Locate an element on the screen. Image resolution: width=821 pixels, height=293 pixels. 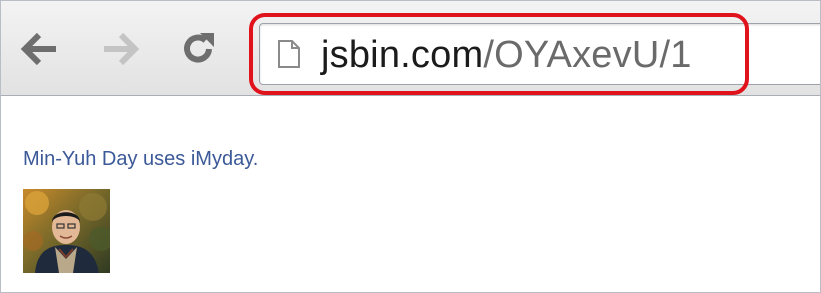
status-text: Min-Yuh Day uses iMyday. is located at coordinates (140, 159).